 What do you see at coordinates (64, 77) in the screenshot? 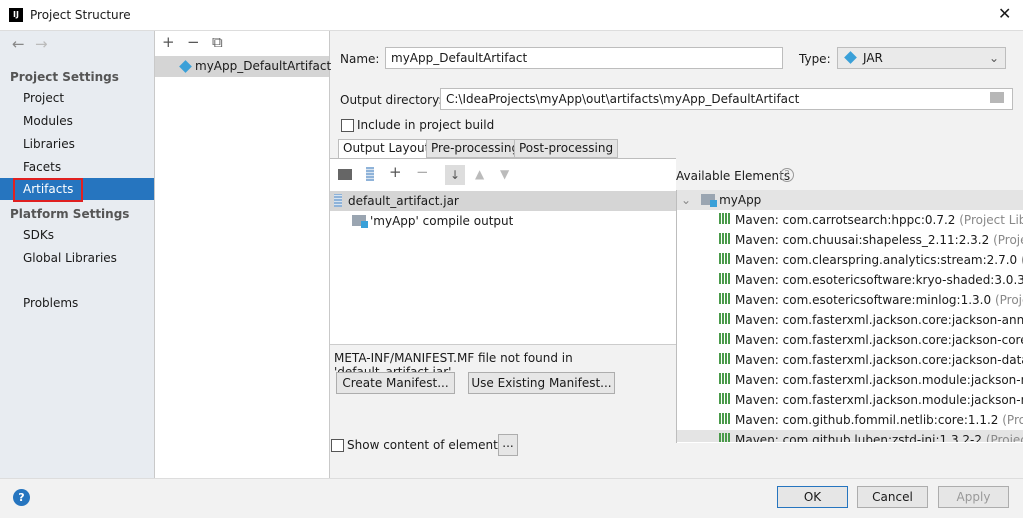
I see `section-project-settings: Project Settings` at bounding box center [64, 77].